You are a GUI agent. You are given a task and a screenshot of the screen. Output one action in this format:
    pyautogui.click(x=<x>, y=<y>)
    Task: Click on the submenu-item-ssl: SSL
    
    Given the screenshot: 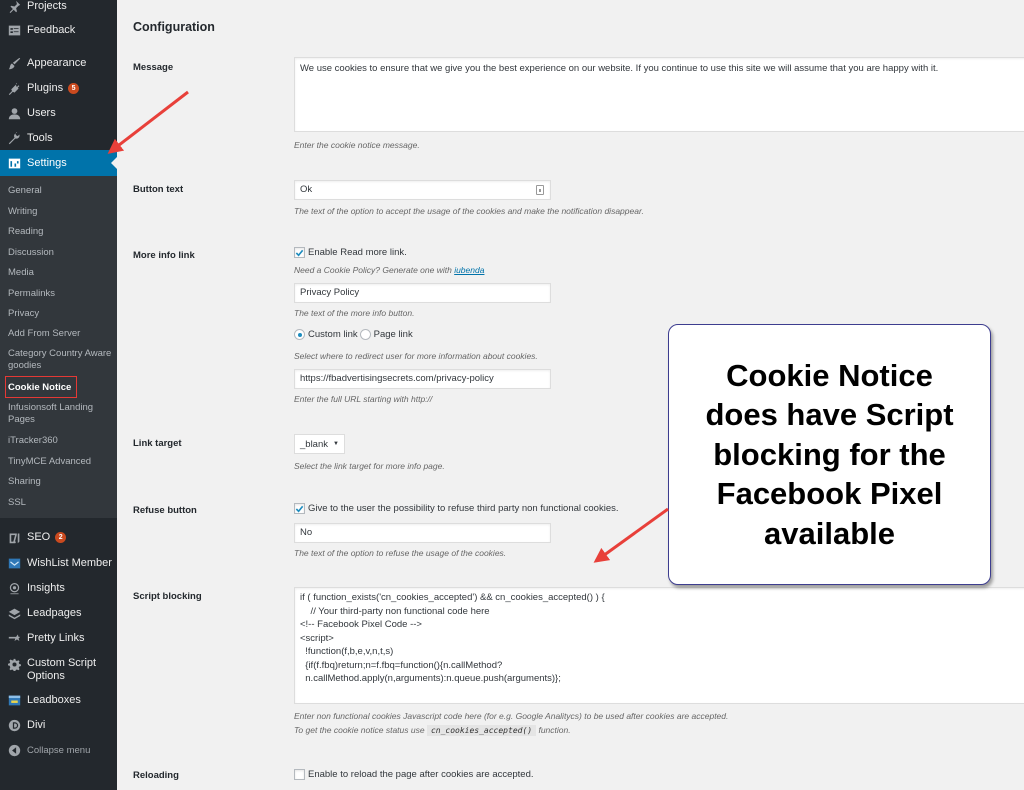 What is the action you would take?
    pyautogui.click(x=60, y=503)
    